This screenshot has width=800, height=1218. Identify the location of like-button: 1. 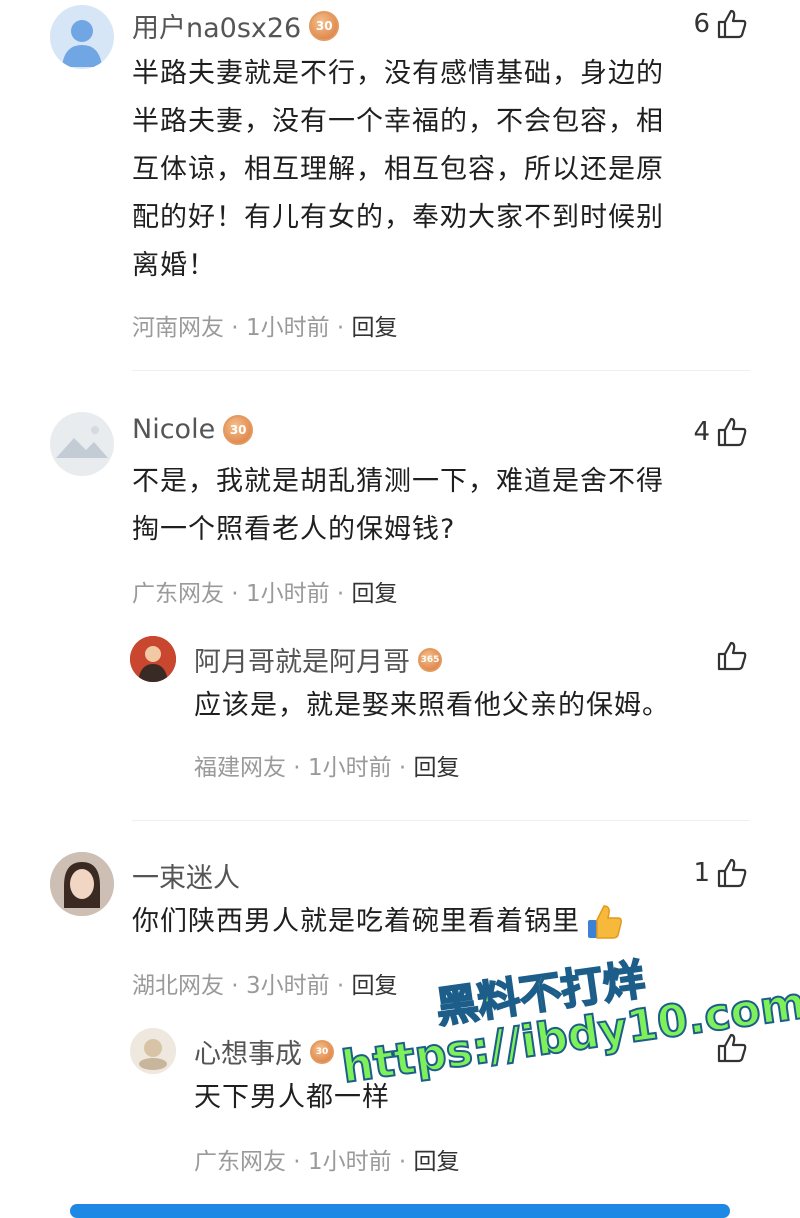
(720, 873).